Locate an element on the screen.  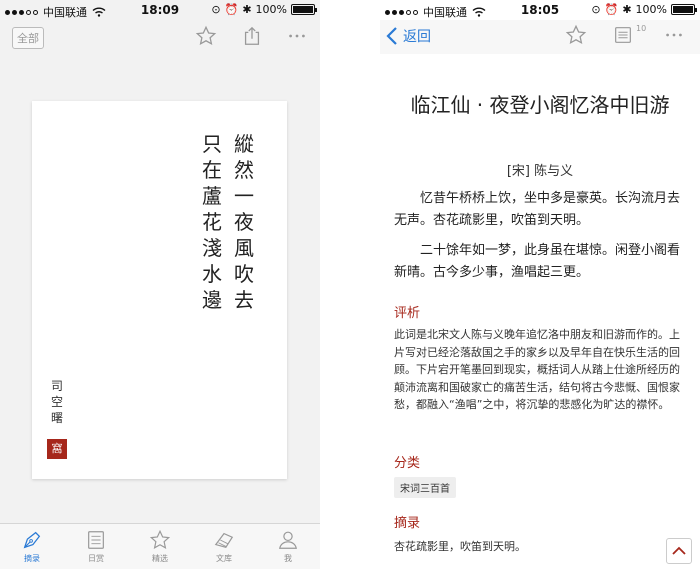
list-count-badge: 10 is located at coordinates (641, 28).